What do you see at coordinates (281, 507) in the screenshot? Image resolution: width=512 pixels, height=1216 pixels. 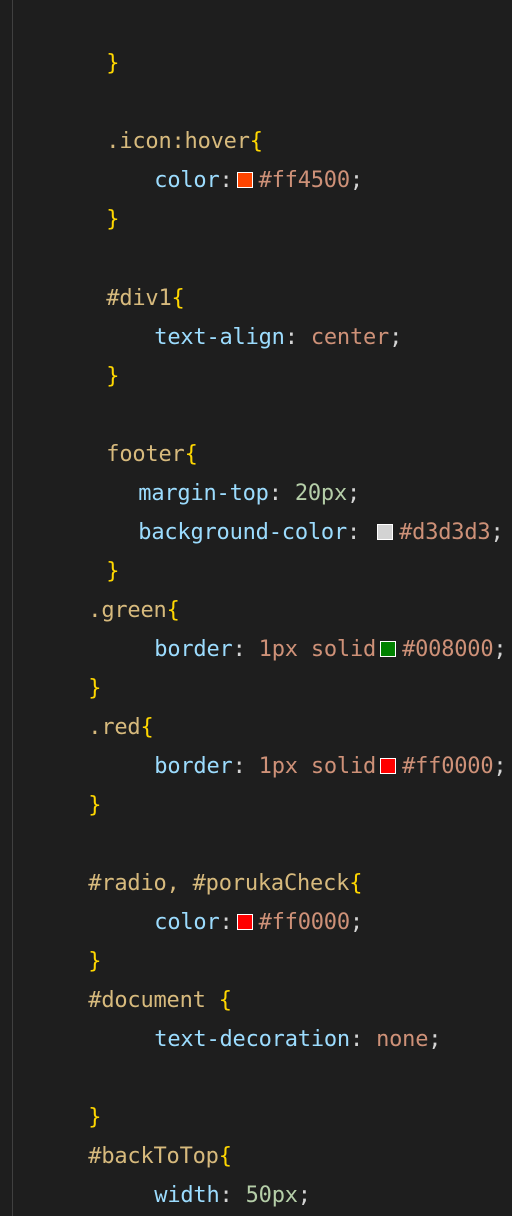 I see `code-line: background-color: #d3d3d3;` at bounding box center [281, 507].